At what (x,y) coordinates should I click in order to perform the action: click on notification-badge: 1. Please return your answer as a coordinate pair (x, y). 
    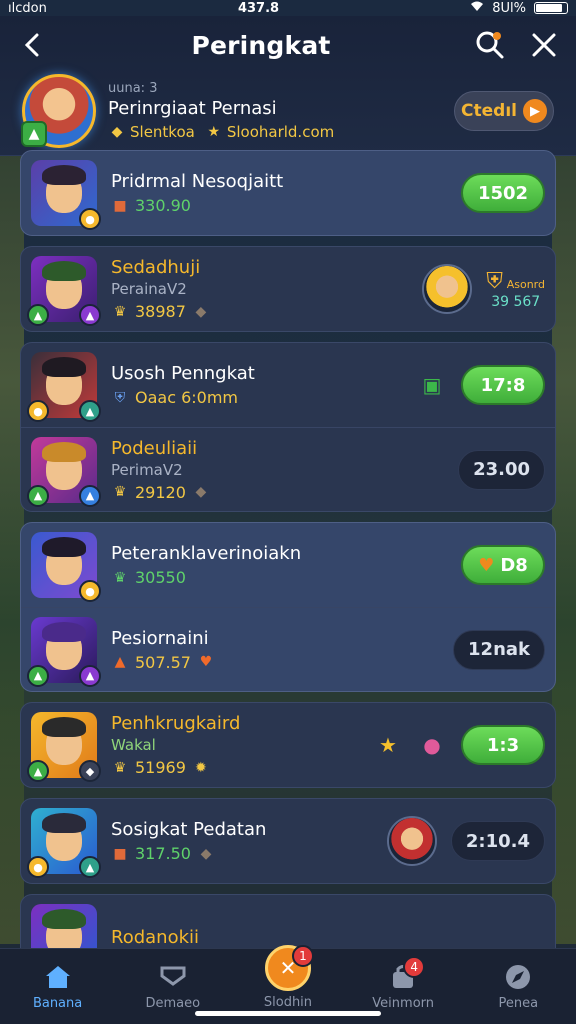
    Looking at the image, I should click on (302, 956).